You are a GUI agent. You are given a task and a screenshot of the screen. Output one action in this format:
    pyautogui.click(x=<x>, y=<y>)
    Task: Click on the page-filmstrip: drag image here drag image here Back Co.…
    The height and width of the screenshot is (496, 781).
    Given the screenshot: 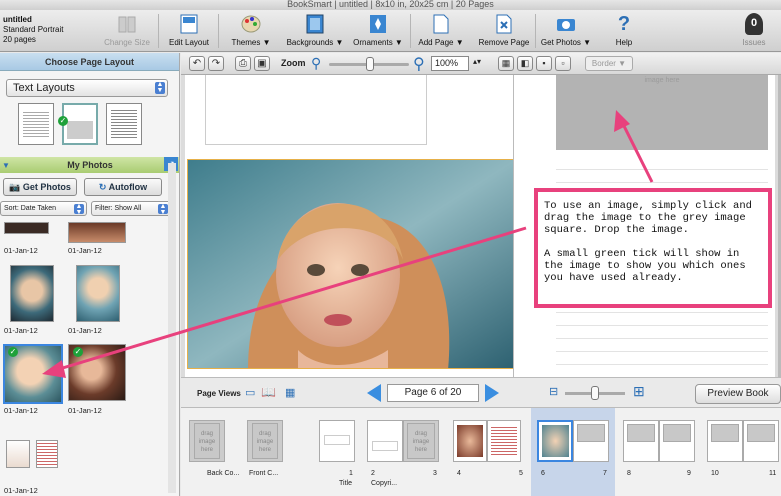 What is the action you would take?
    pyautogui.click(x=481, y=451)
    